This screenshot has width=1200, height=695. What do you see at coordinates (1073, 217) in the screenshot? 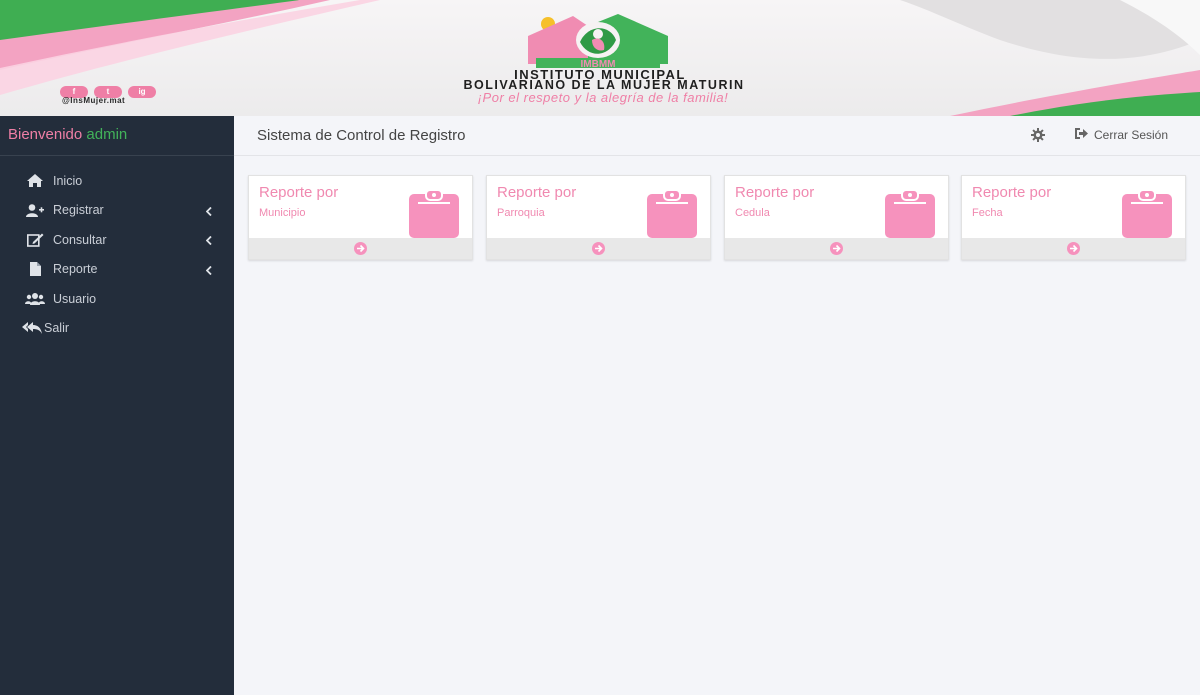
I see `card-reporte-fecha: Reporte por Fecha` at bounding box center [1073, 217].